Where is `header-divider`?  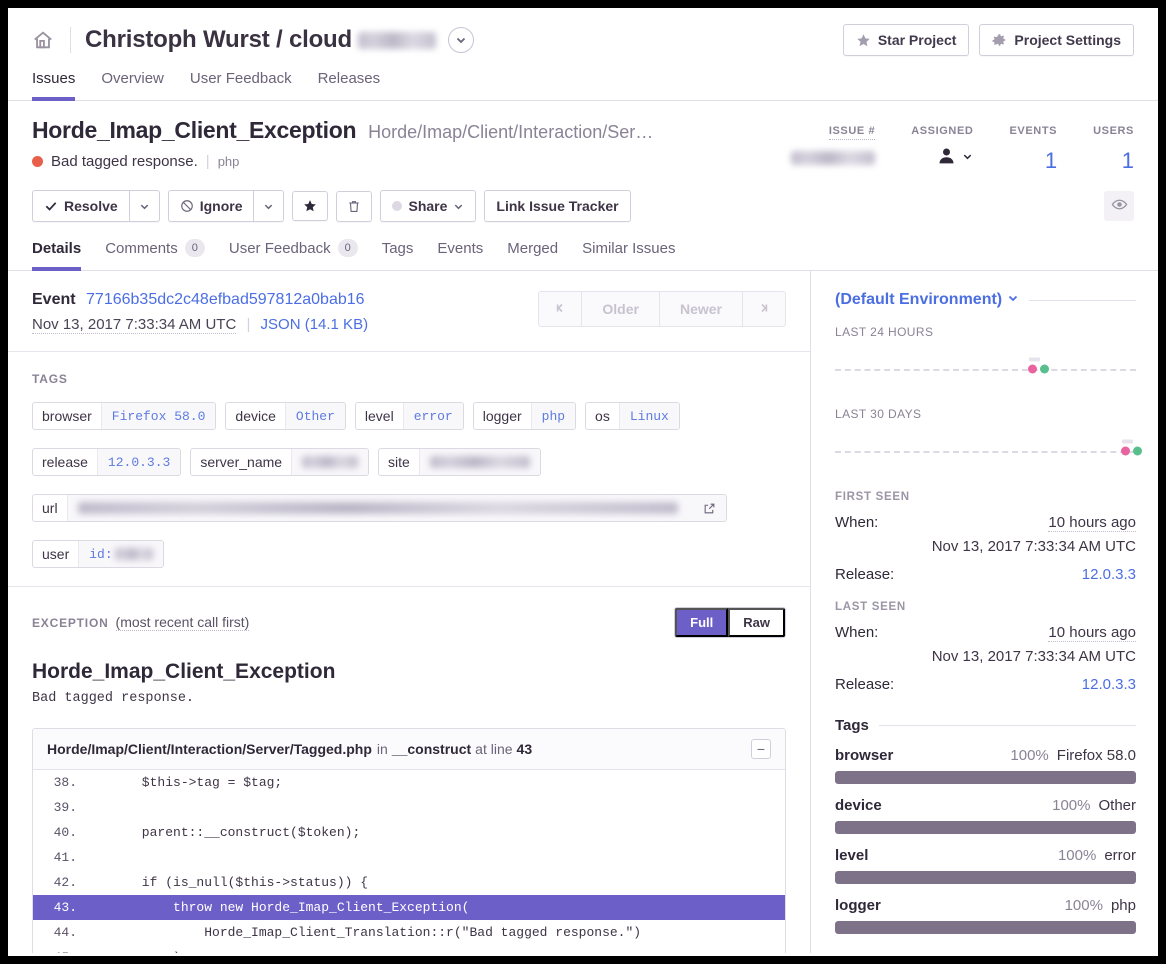 header-divider is located at coordinates (70, 40).